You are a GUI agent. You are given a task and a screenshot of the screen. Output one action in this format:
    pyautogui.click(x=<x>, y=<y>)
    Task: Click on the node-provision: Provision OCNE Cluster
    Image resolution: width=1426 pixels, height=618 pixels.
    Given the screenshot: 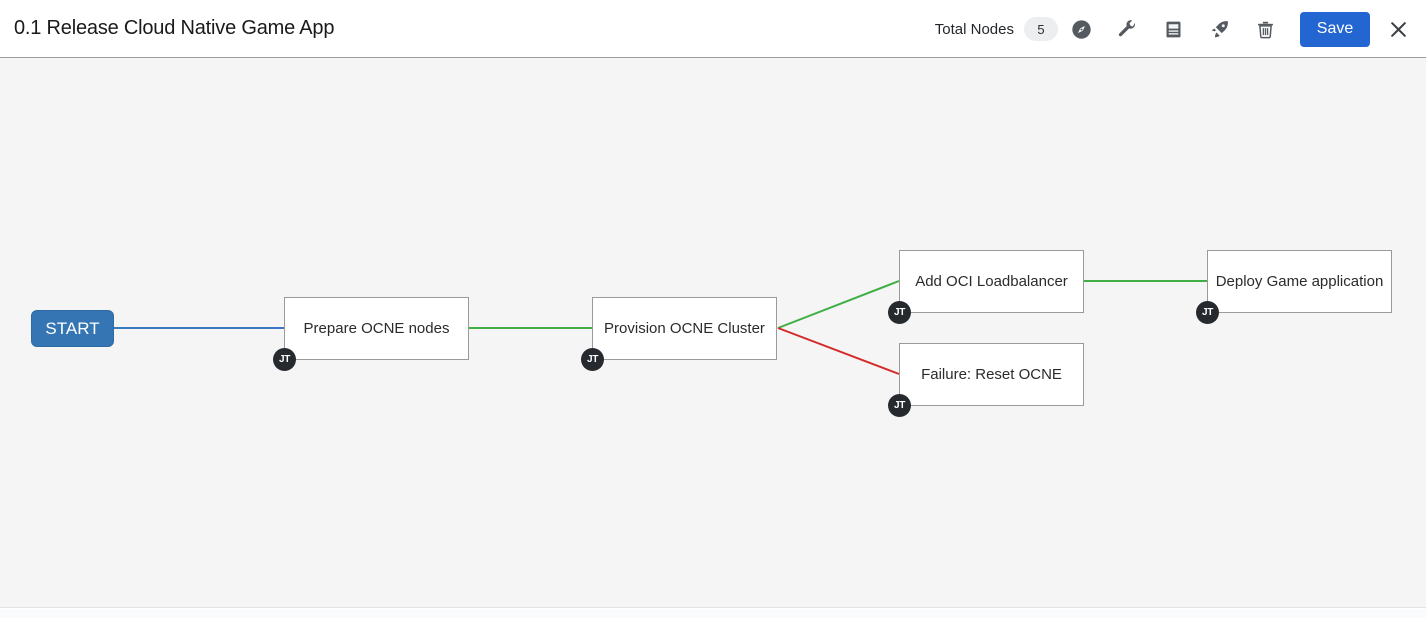 What is the action you would take?
    pyautogui.click(x=684, y=328)
    